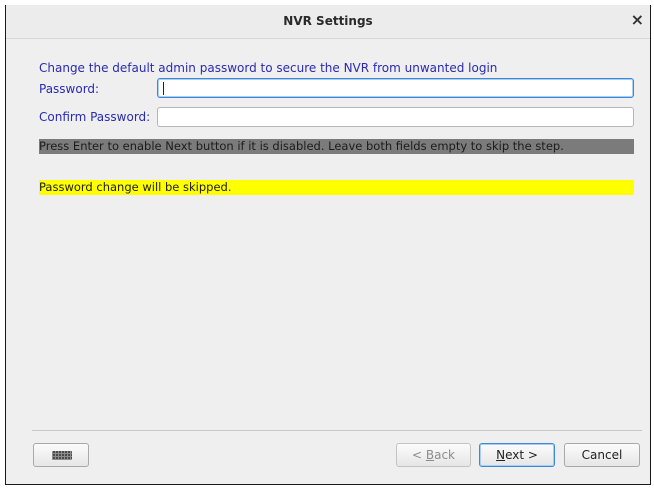  I want to click on password-input, so click(395, 88).